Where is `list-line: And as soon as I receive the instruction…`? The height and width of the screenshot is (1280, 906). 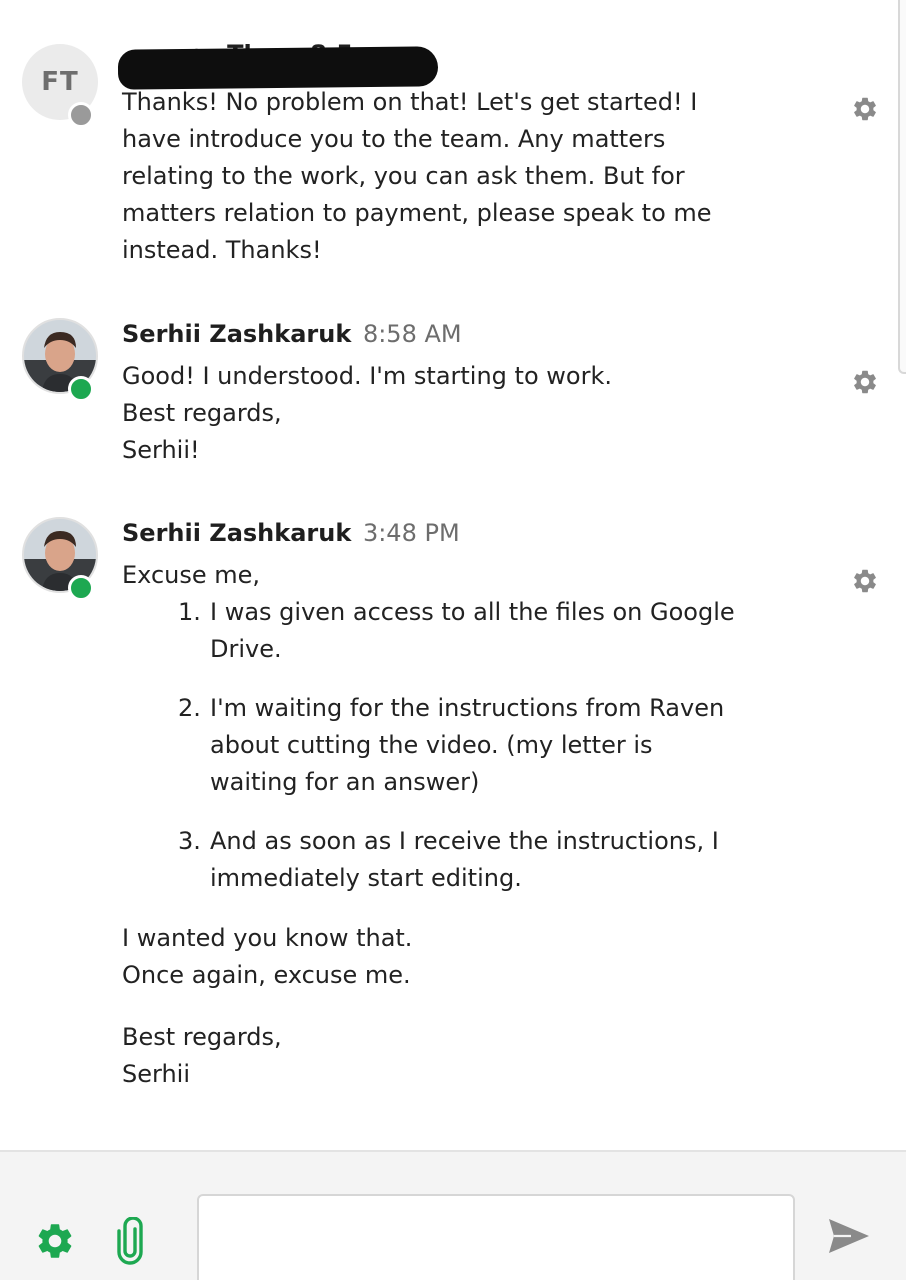
list-line: And as soon as I receive the instruction… is located at coordinates (464, 841).